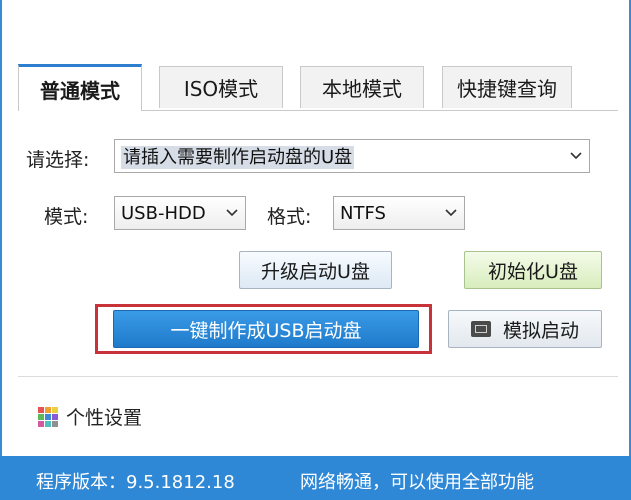  I want to click on personal-settings-label: 个性设置, so click(104, 418).